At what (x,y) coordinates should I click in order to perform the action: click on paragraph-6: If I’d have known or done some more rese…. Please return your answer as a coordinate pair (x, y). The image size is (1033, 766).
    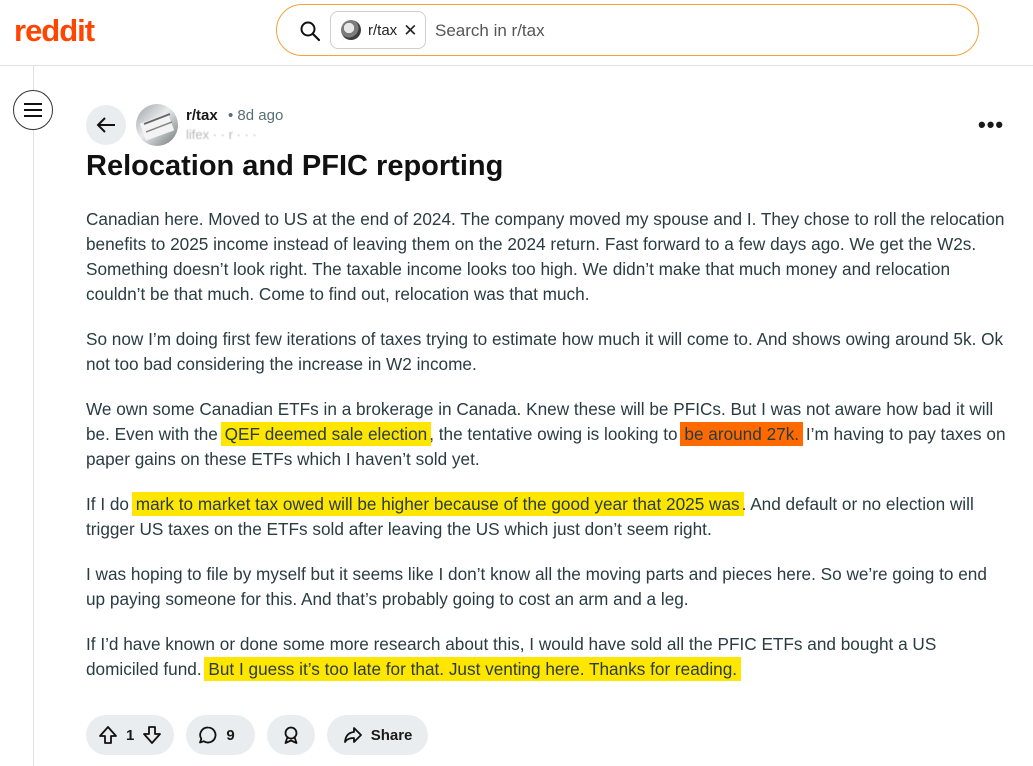
    Looking at the image, I should click on (511, 657).